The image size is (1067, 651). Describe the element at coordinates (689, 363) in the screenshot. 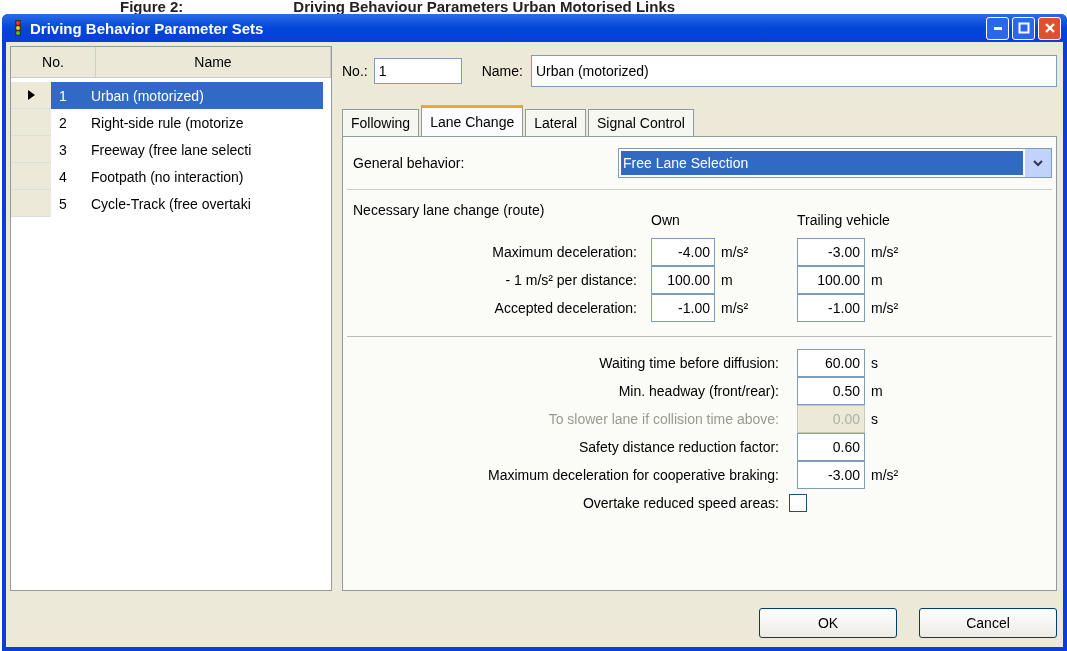

I see `field-label: Waiting time before diffusion:` at that location.